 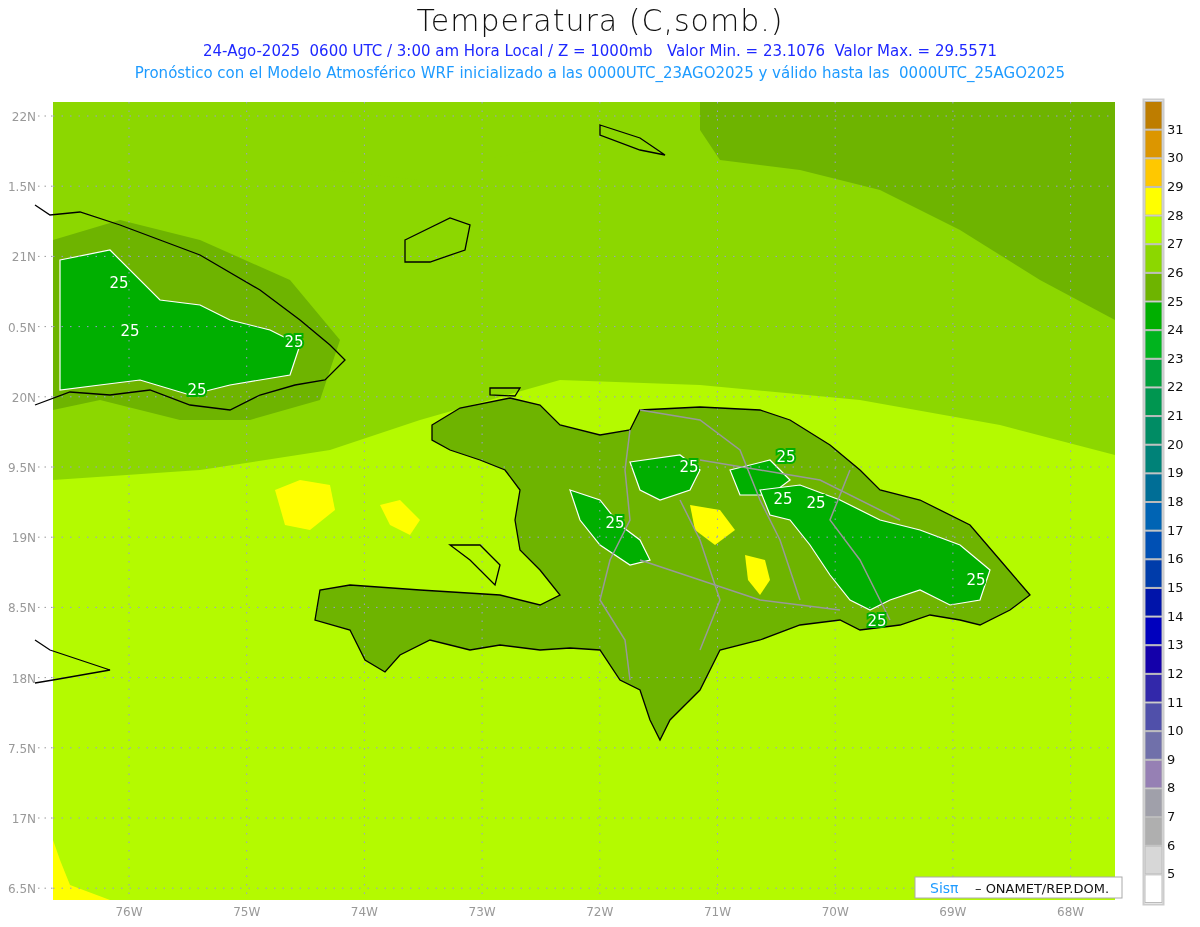 I want to click on legend-label: 26, so click(x=1175, y=272).